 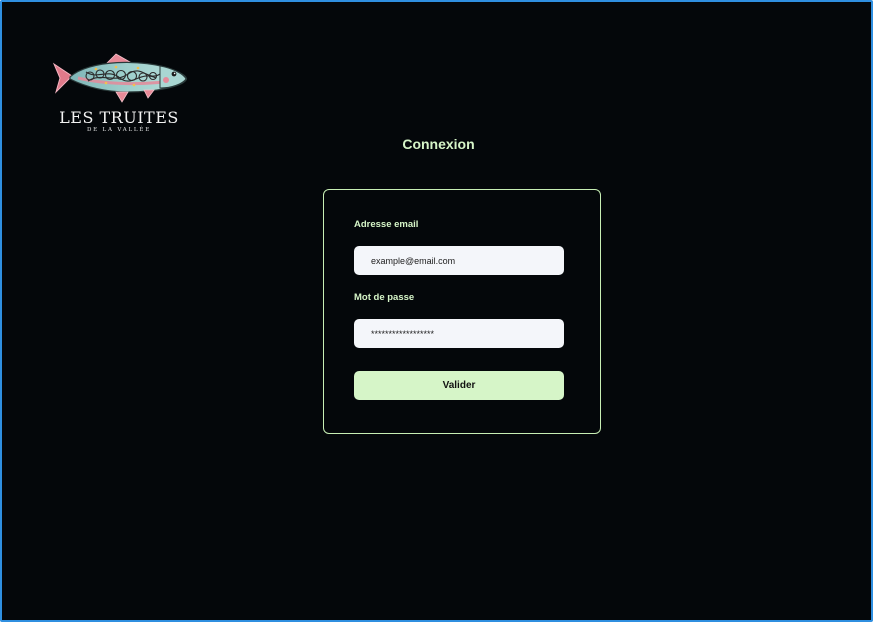 I want to click on password-label: Mot de passe, so click(x=384, y=297).